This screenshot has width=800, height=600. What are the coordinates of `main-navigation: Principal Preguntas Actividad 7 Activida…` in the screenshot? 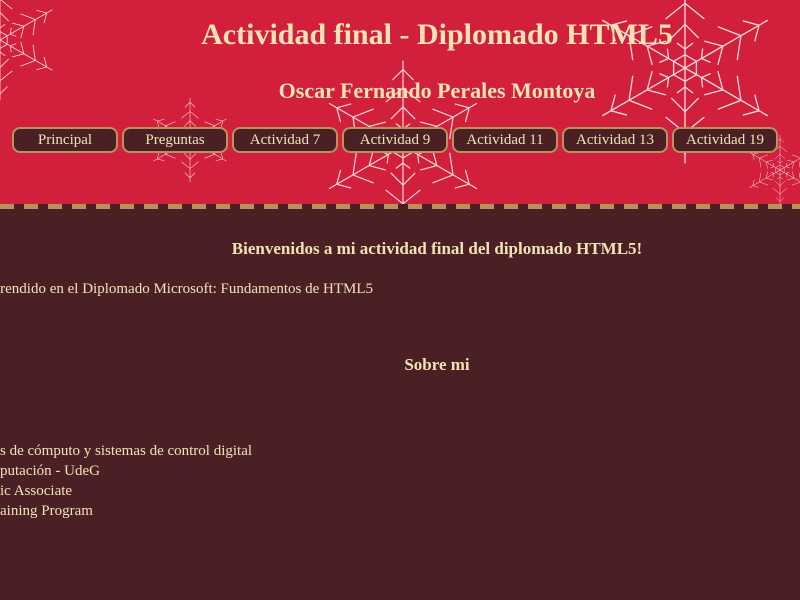 It's located at (402, 140).